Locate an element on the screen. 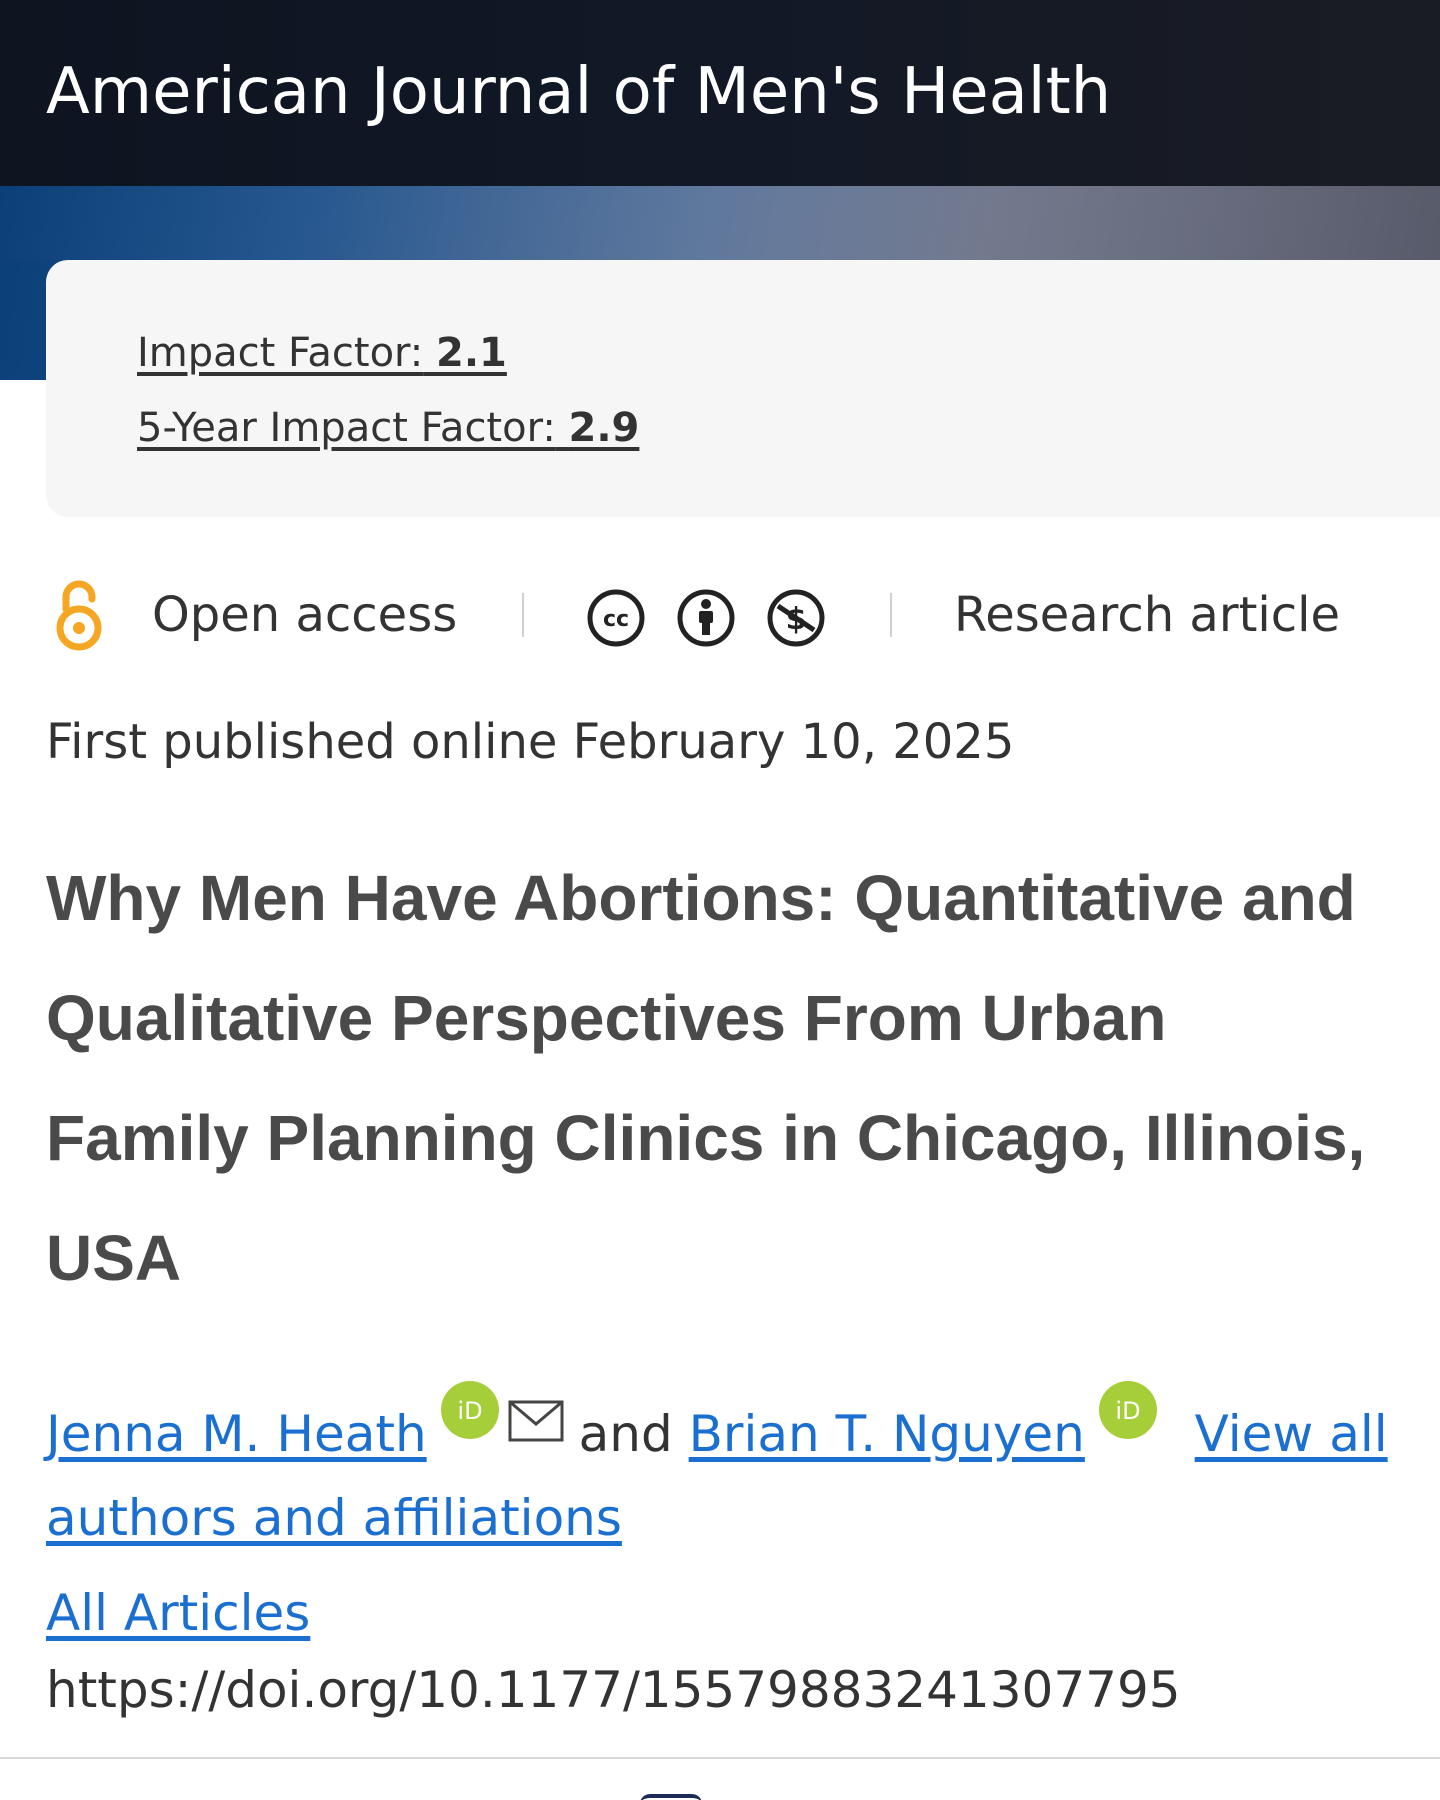 The image size is (1440, 1800). publication-date: First published online February 10, 2025 is located at coordinates (530, 742).